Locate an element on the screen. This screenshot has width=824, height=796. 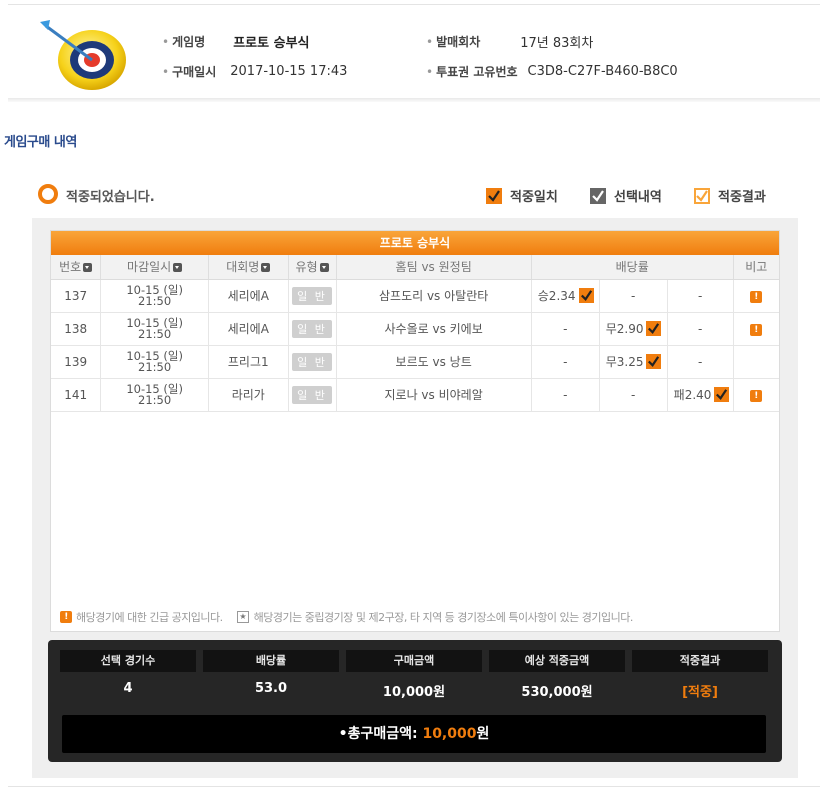
col-no-header: 번호 is located at coordinates (76, 267).